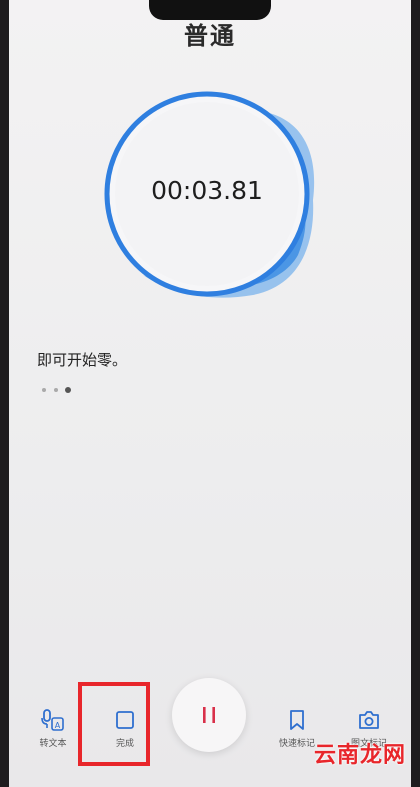  I want to click on phone-bezel-left, so click(4, 393).